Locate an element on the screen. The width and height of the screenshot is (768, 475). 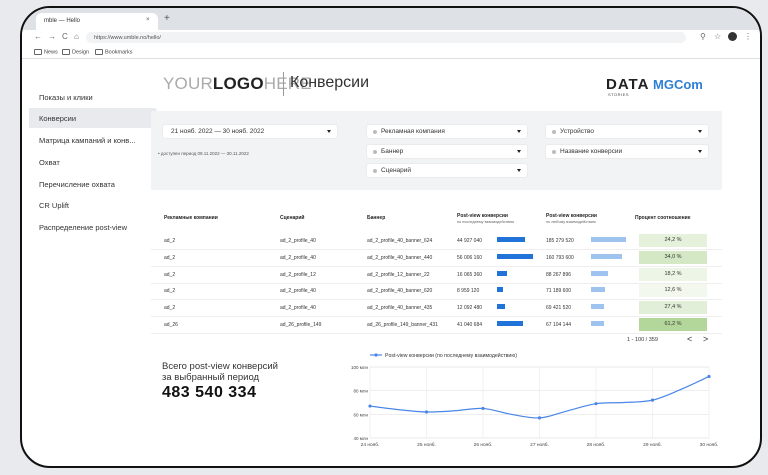
bookmark-news: News is located at coordinates (46, 52).